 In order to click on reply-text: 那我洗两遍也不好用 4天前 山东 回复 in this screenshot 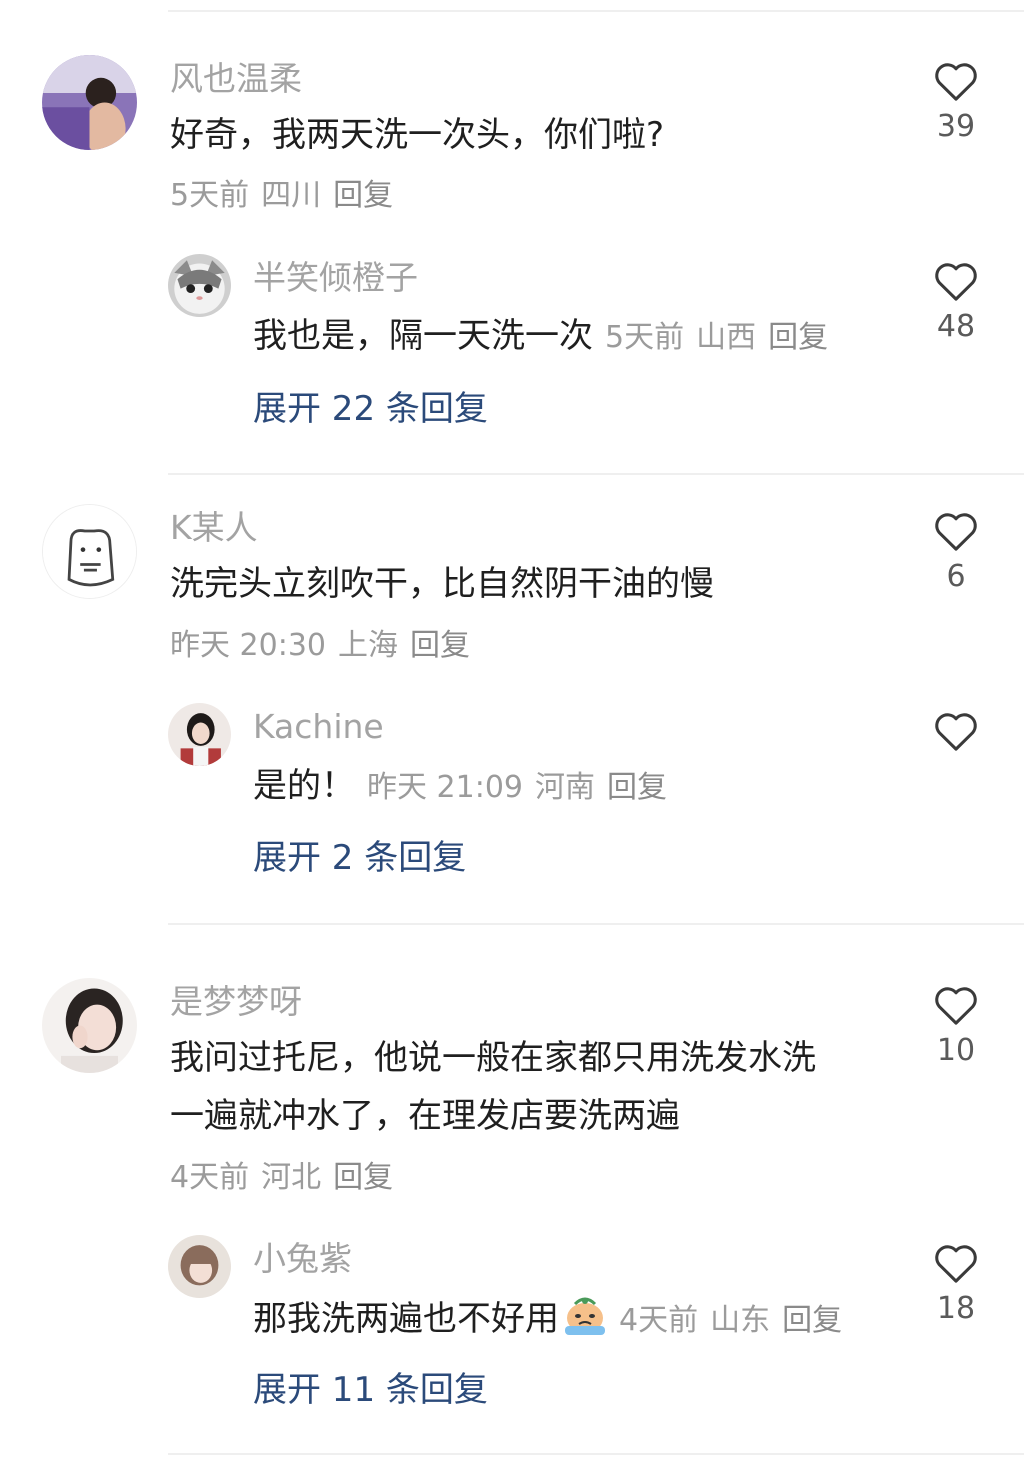, I will do `click(547, 1318)`.